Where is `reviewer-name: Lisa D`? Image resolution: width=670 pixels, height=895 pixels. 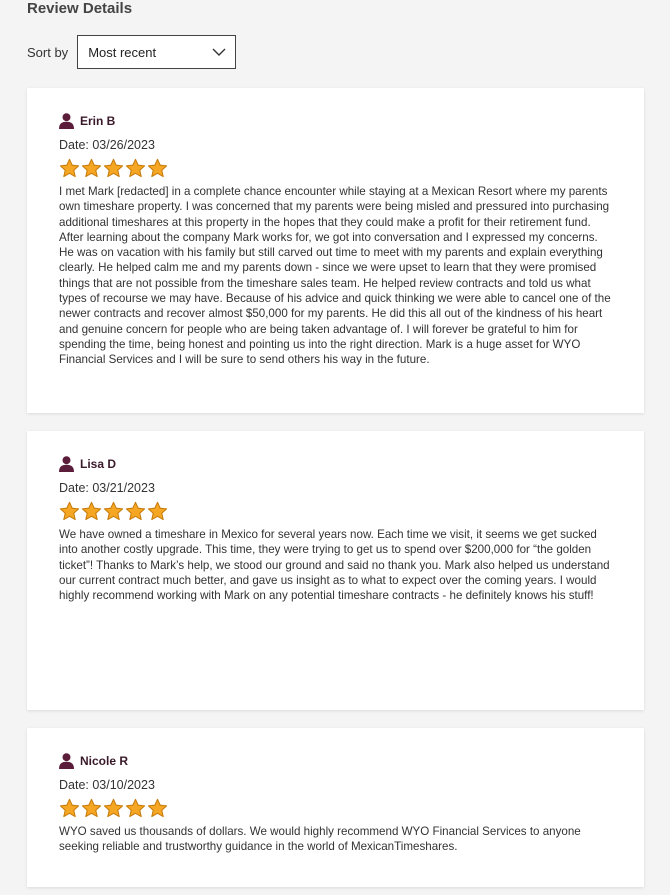 reviewer-name: Lisa D is located at coordinates (98, 464).